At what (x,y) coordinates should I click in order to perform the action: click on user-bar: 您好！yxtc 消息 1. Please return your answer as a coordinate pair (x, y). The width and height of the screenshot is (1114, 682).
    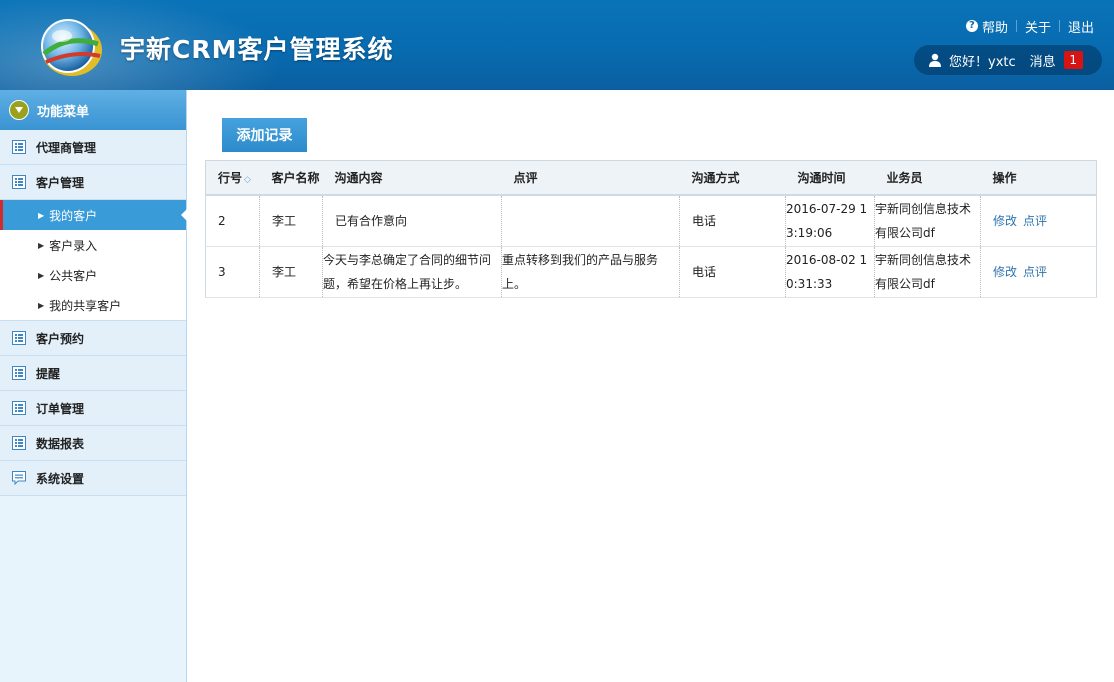
    Looking at the image, I should click on (1008, 60).